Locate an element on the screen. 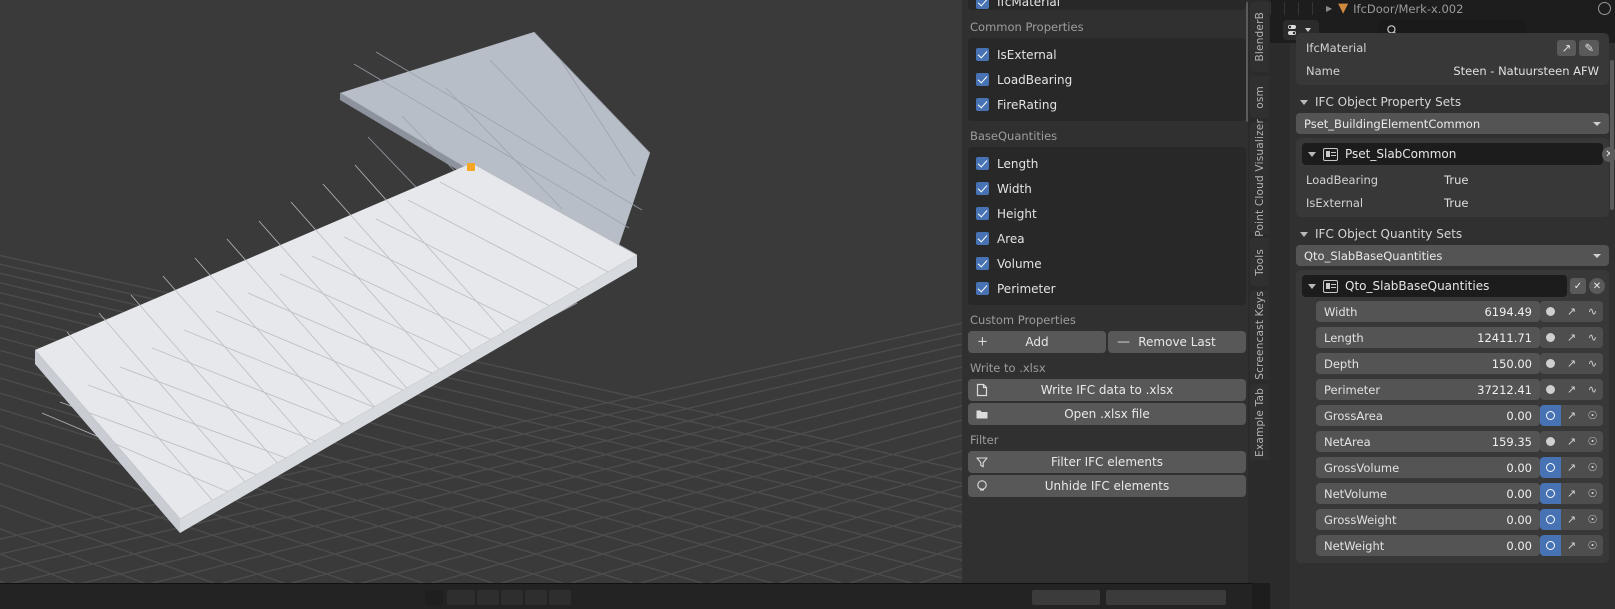 This screenshot has height=609, width=1615. tab-screencast-keys: Screencast Keys is located at coordinates (1259, 335).